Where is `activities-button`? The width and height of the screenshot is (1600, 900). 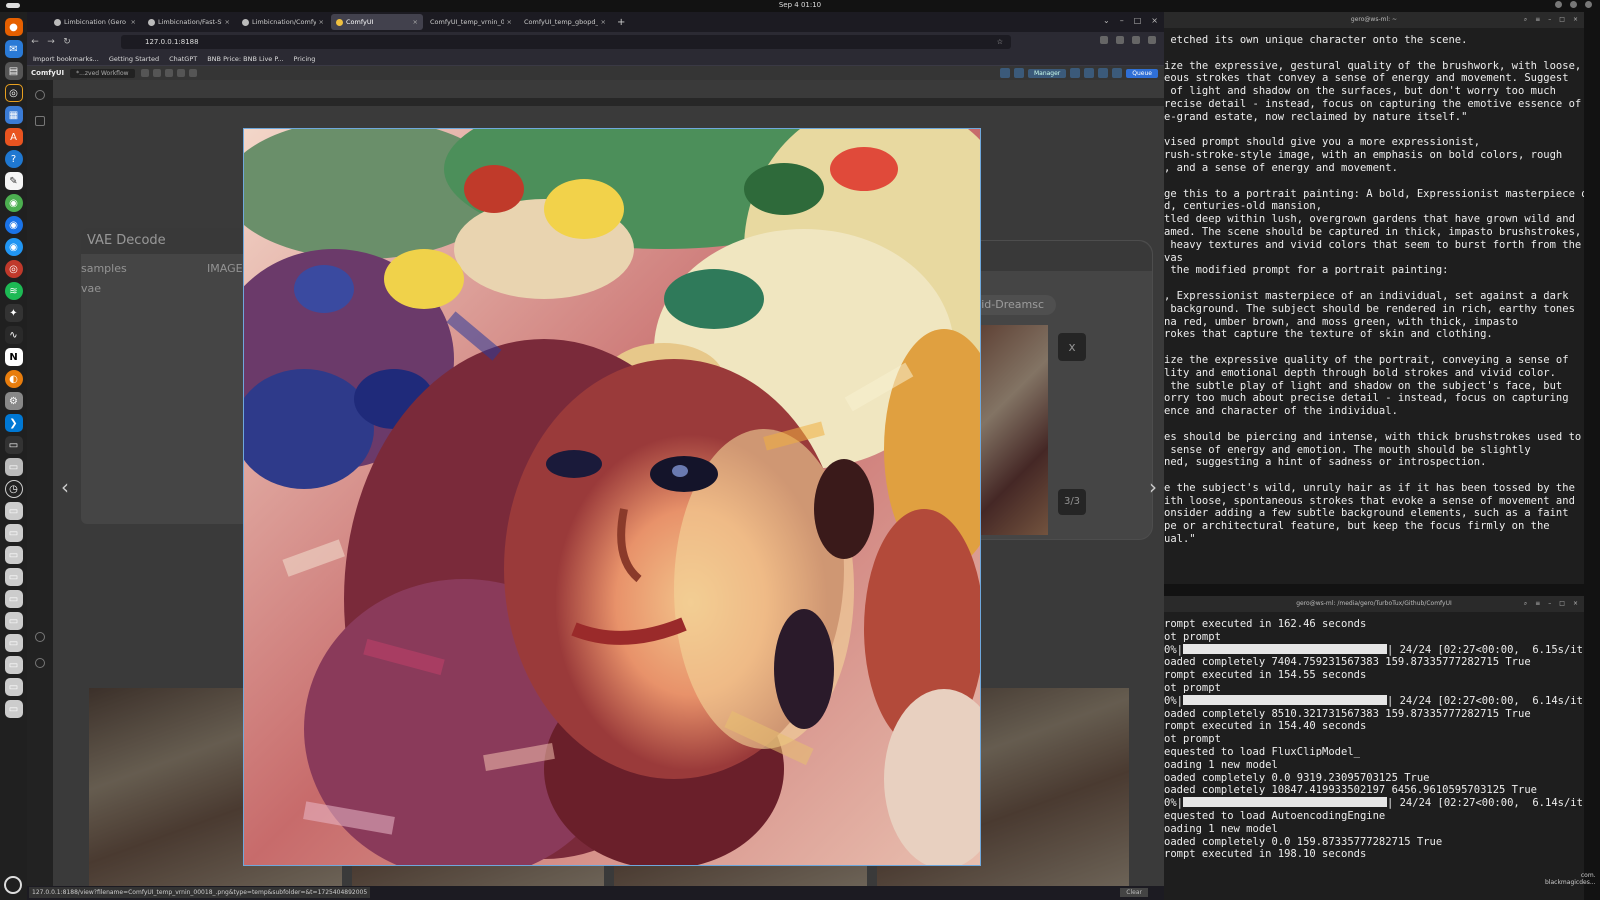 activities-button is located at coordinates (13, 5).